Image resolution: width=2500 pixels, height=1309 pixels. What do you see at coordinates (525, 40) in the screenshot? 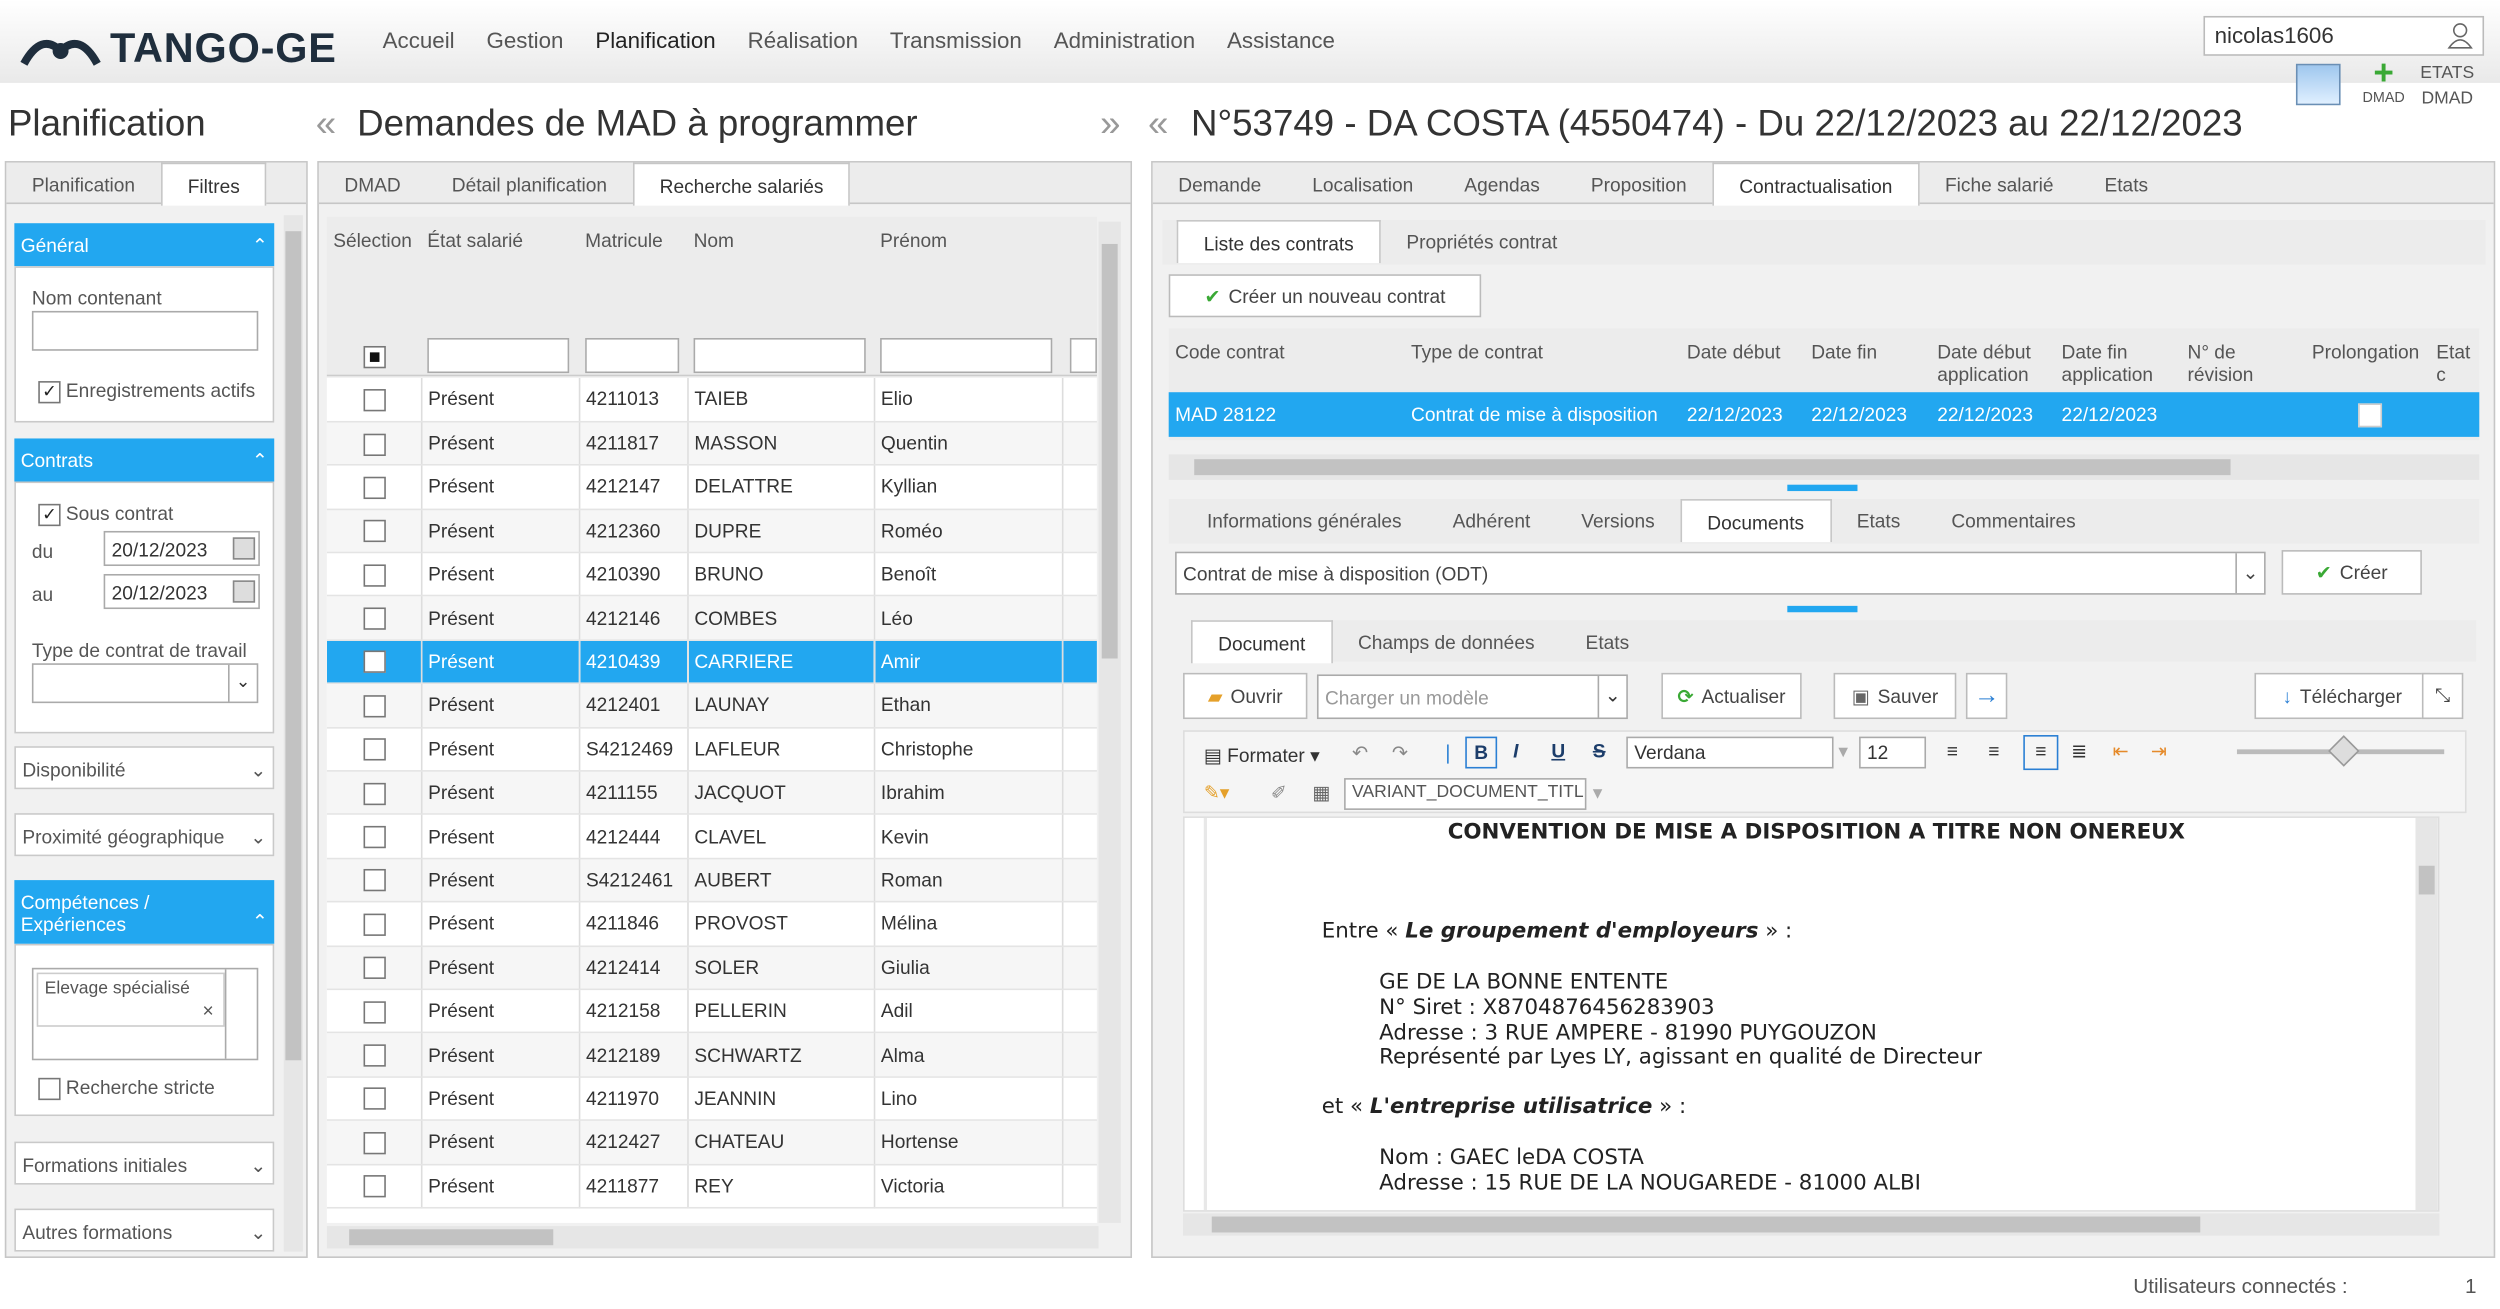
I see `menu-gestion: Gestion` at bounding box center [525, 40].